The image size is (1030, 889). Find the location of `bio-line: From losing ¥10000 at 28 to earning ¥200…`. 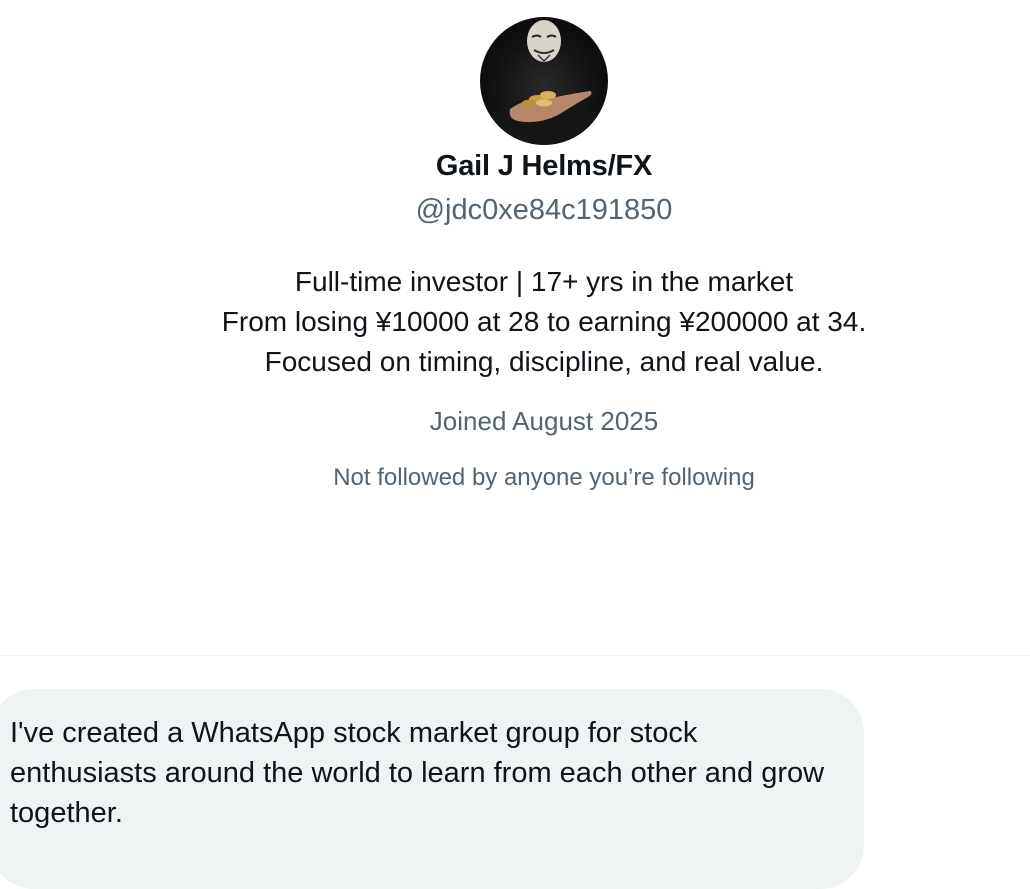

bio-line: From losing ¥10000 at 28 to earning ¥200… is located at coordinates (544, 321).